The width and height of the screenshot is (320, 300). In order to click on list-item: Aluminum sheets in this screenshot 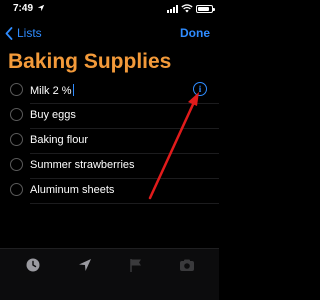, I will do `click(109, 191)`.